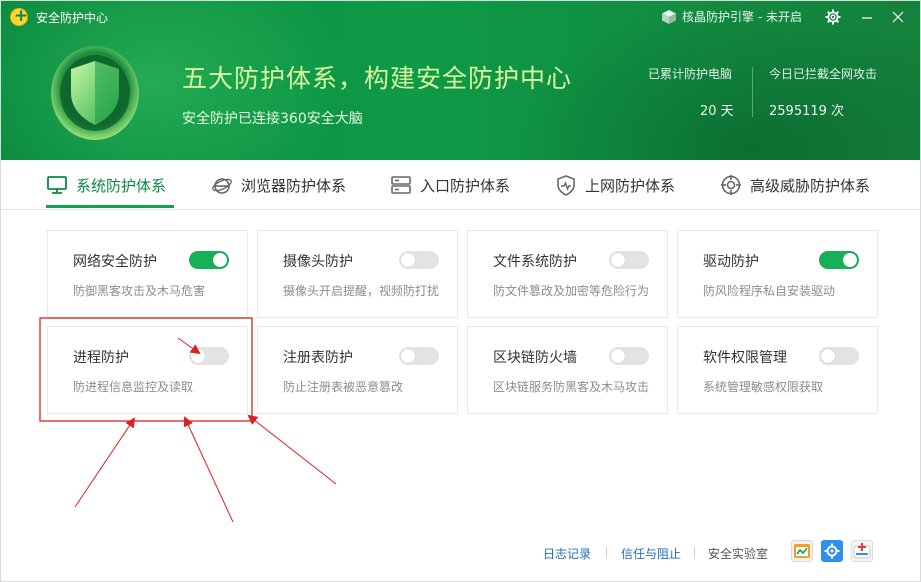 The width and height of the screenshot is (921, 582). What do you see at coordinates (115, 262) in the screenshot?
I see `card-title: 网络安全防护` at bounding box center [115, 262].